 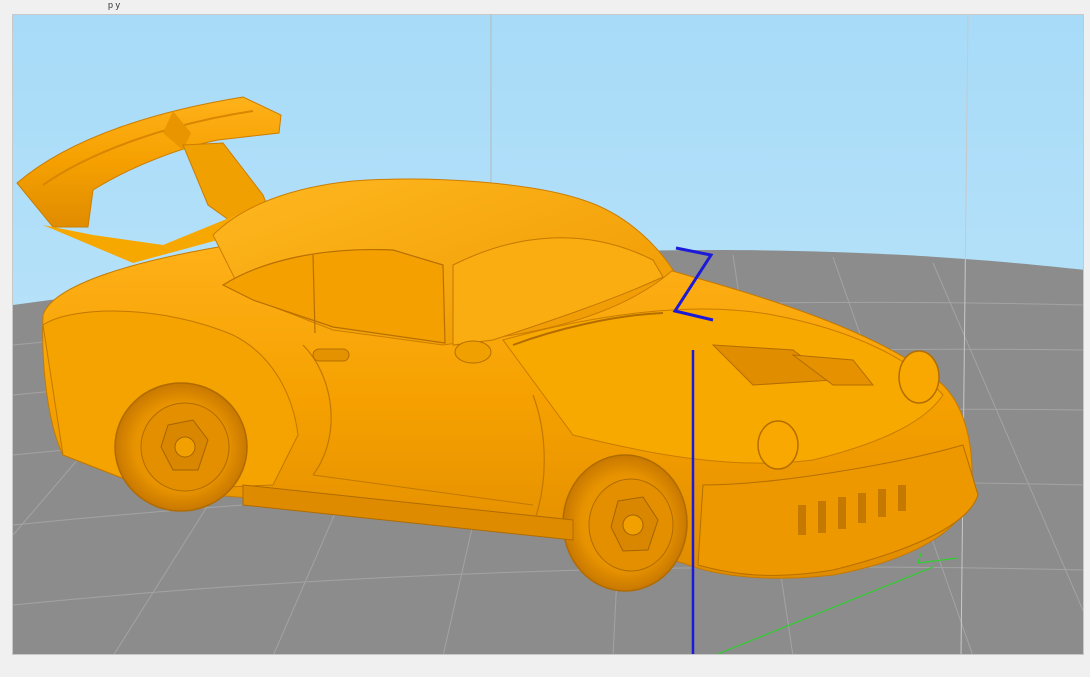 What do you see at coordinates (181, 447) in the screenshot?
I see `rear-wheel` at bounding box center [181, 447].